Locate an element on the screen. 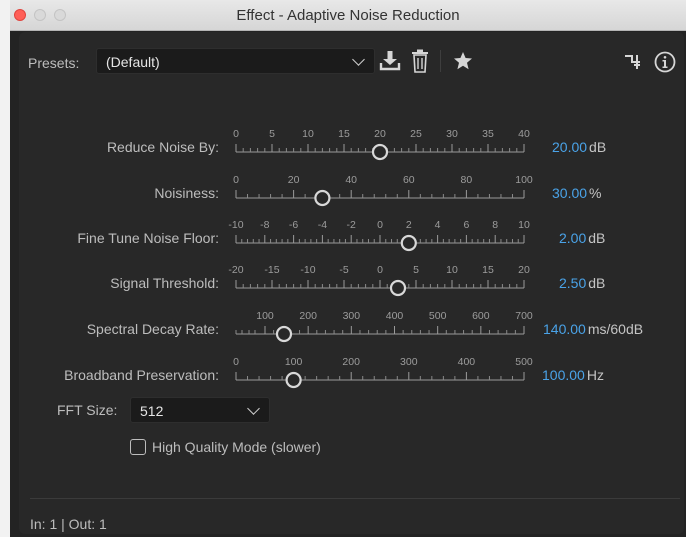  high-quality-label: High Quality Mode (slower) is located at coordinates (236, 447).